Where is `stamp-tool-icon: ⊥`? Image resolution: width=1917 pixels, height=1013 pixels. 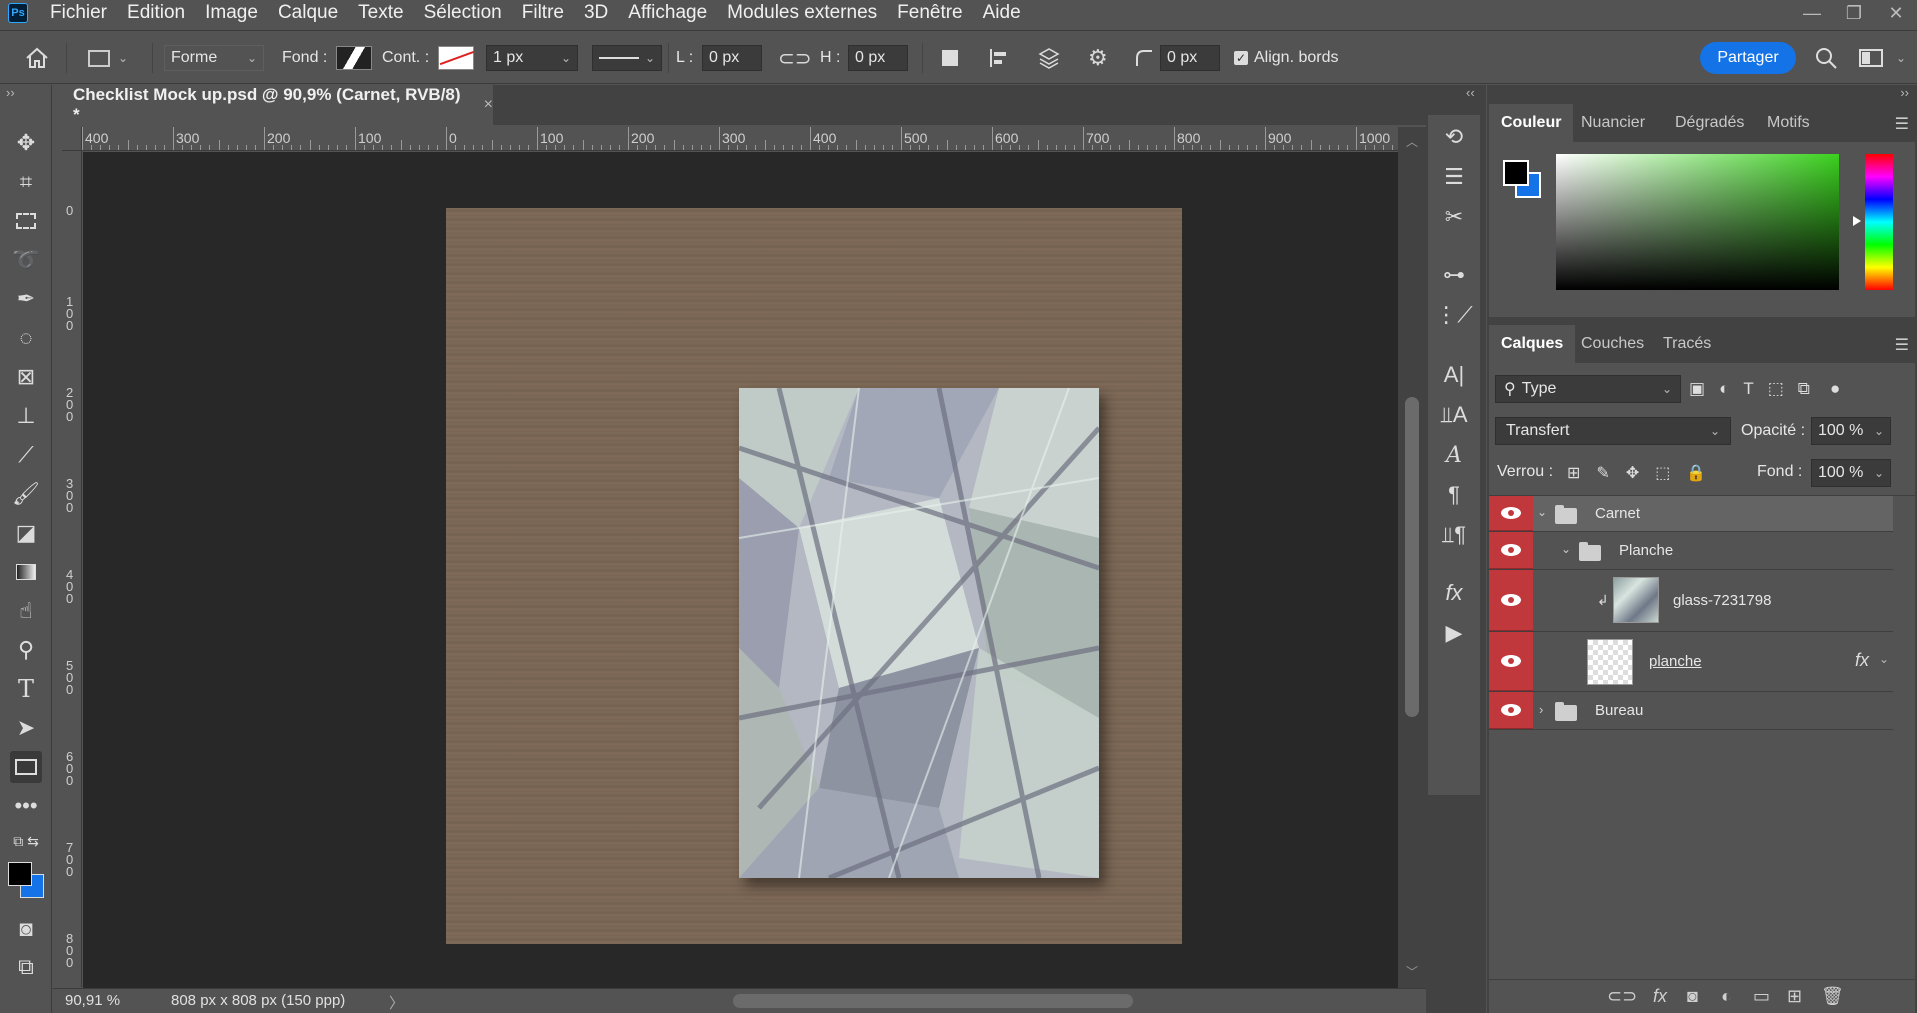
stamp-tool-icon: ⊥ is located at coordinates (26, 416).